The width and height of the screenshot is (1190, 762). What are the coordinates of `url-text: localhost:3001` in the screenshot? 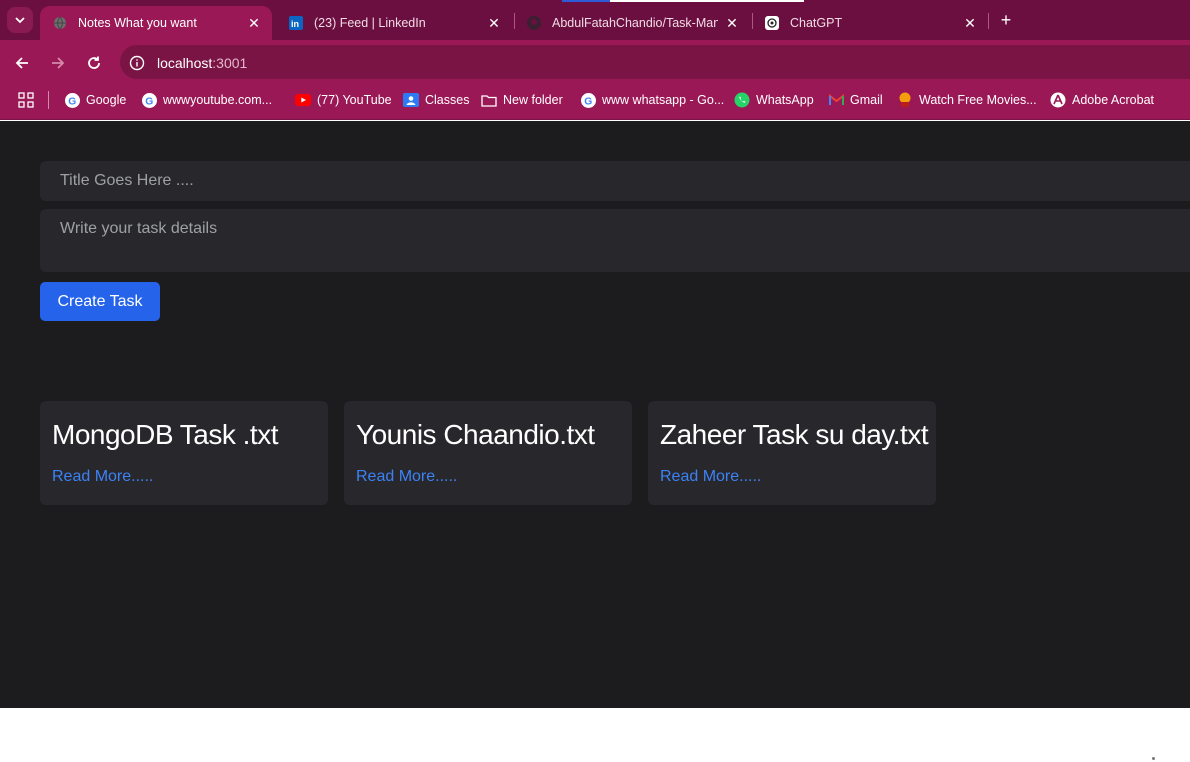 It's located at (202, 63).